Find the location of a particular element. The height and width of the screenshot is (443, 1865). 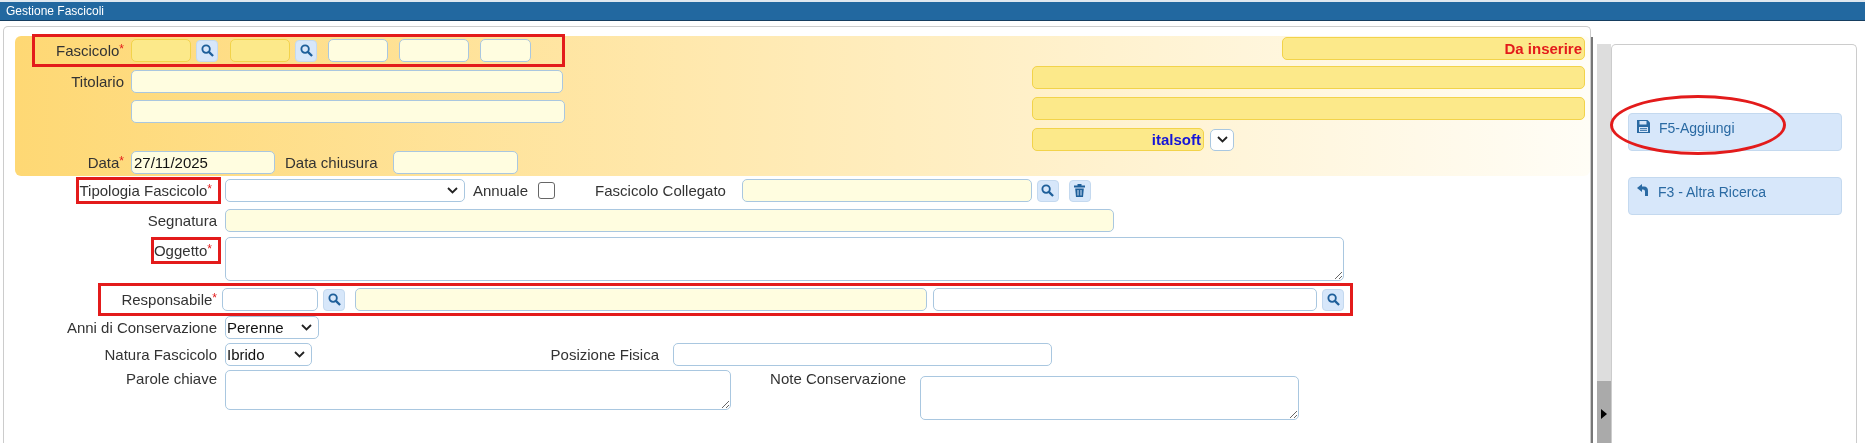

field-label: Posizione Fisica is located at coordinates (604, 354).